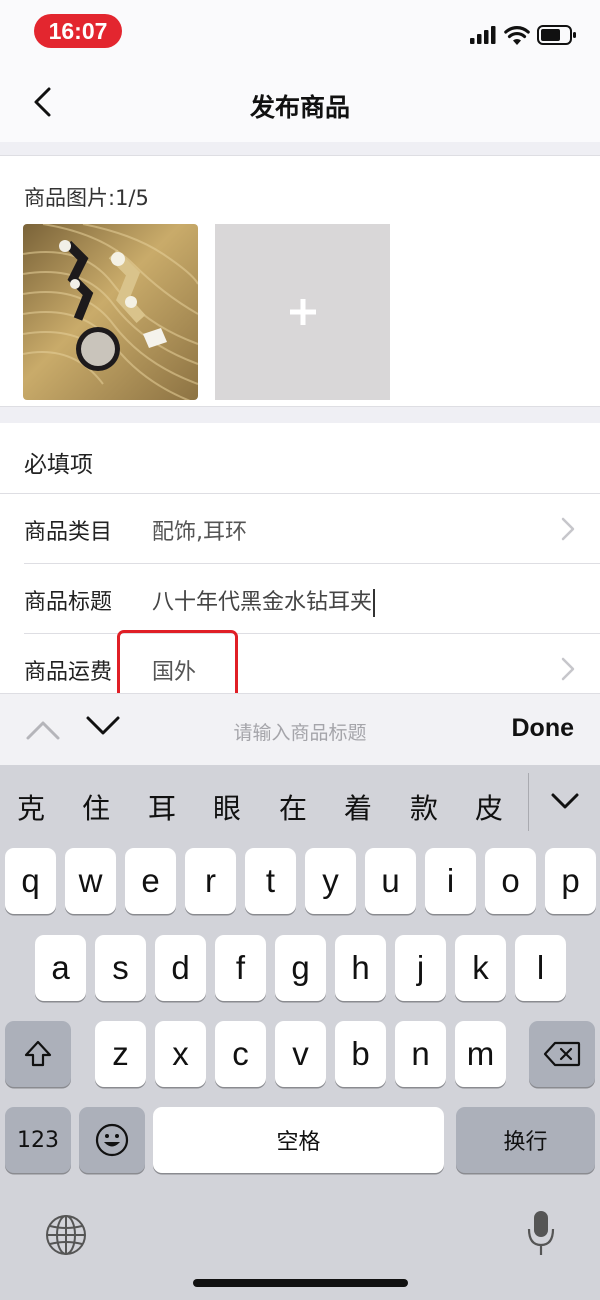 The width and height of the screenshot is (600, 1300). Describe the element at coordinates (300, 968) in the screenshot. I see `key-g: g` at that location.